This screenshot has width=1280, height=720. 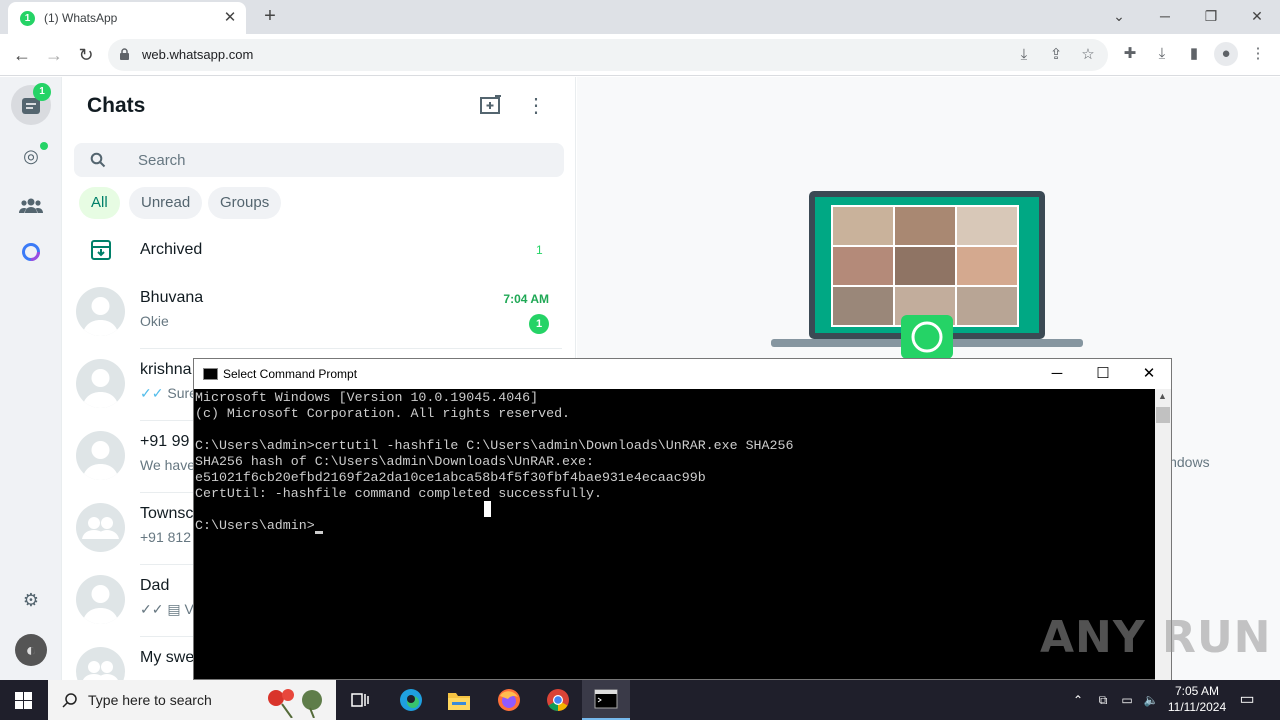 I want to click on chat-last-message: We have, so click(x=167, y=465).